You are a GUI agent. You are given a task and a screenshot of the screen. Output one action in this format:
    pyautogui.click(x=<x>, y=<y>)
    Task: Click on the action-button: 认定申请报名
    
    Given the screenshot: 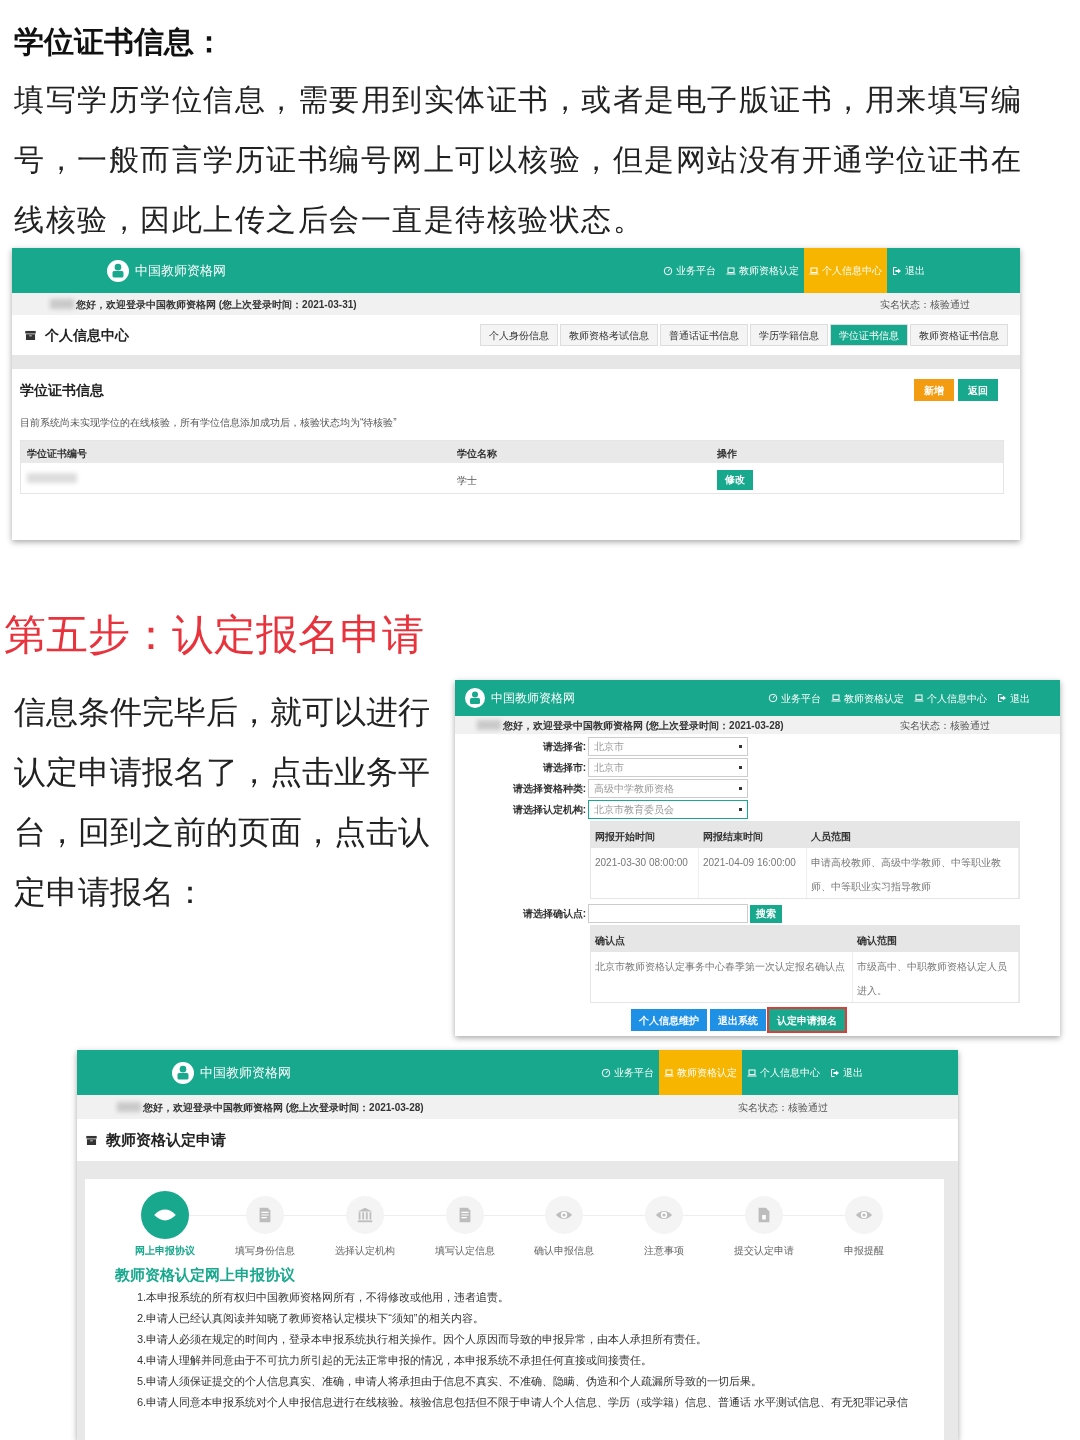 What is the action you would take?
    pyautogui.click(x=806, y=1020)
    